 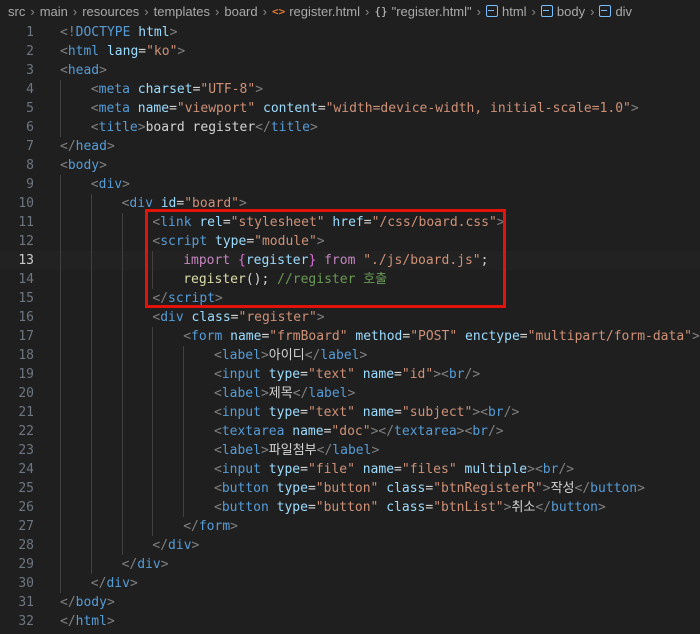 I want to click on code-line: 23 <label>파일첨부</label>, so click(x=350, y=450).